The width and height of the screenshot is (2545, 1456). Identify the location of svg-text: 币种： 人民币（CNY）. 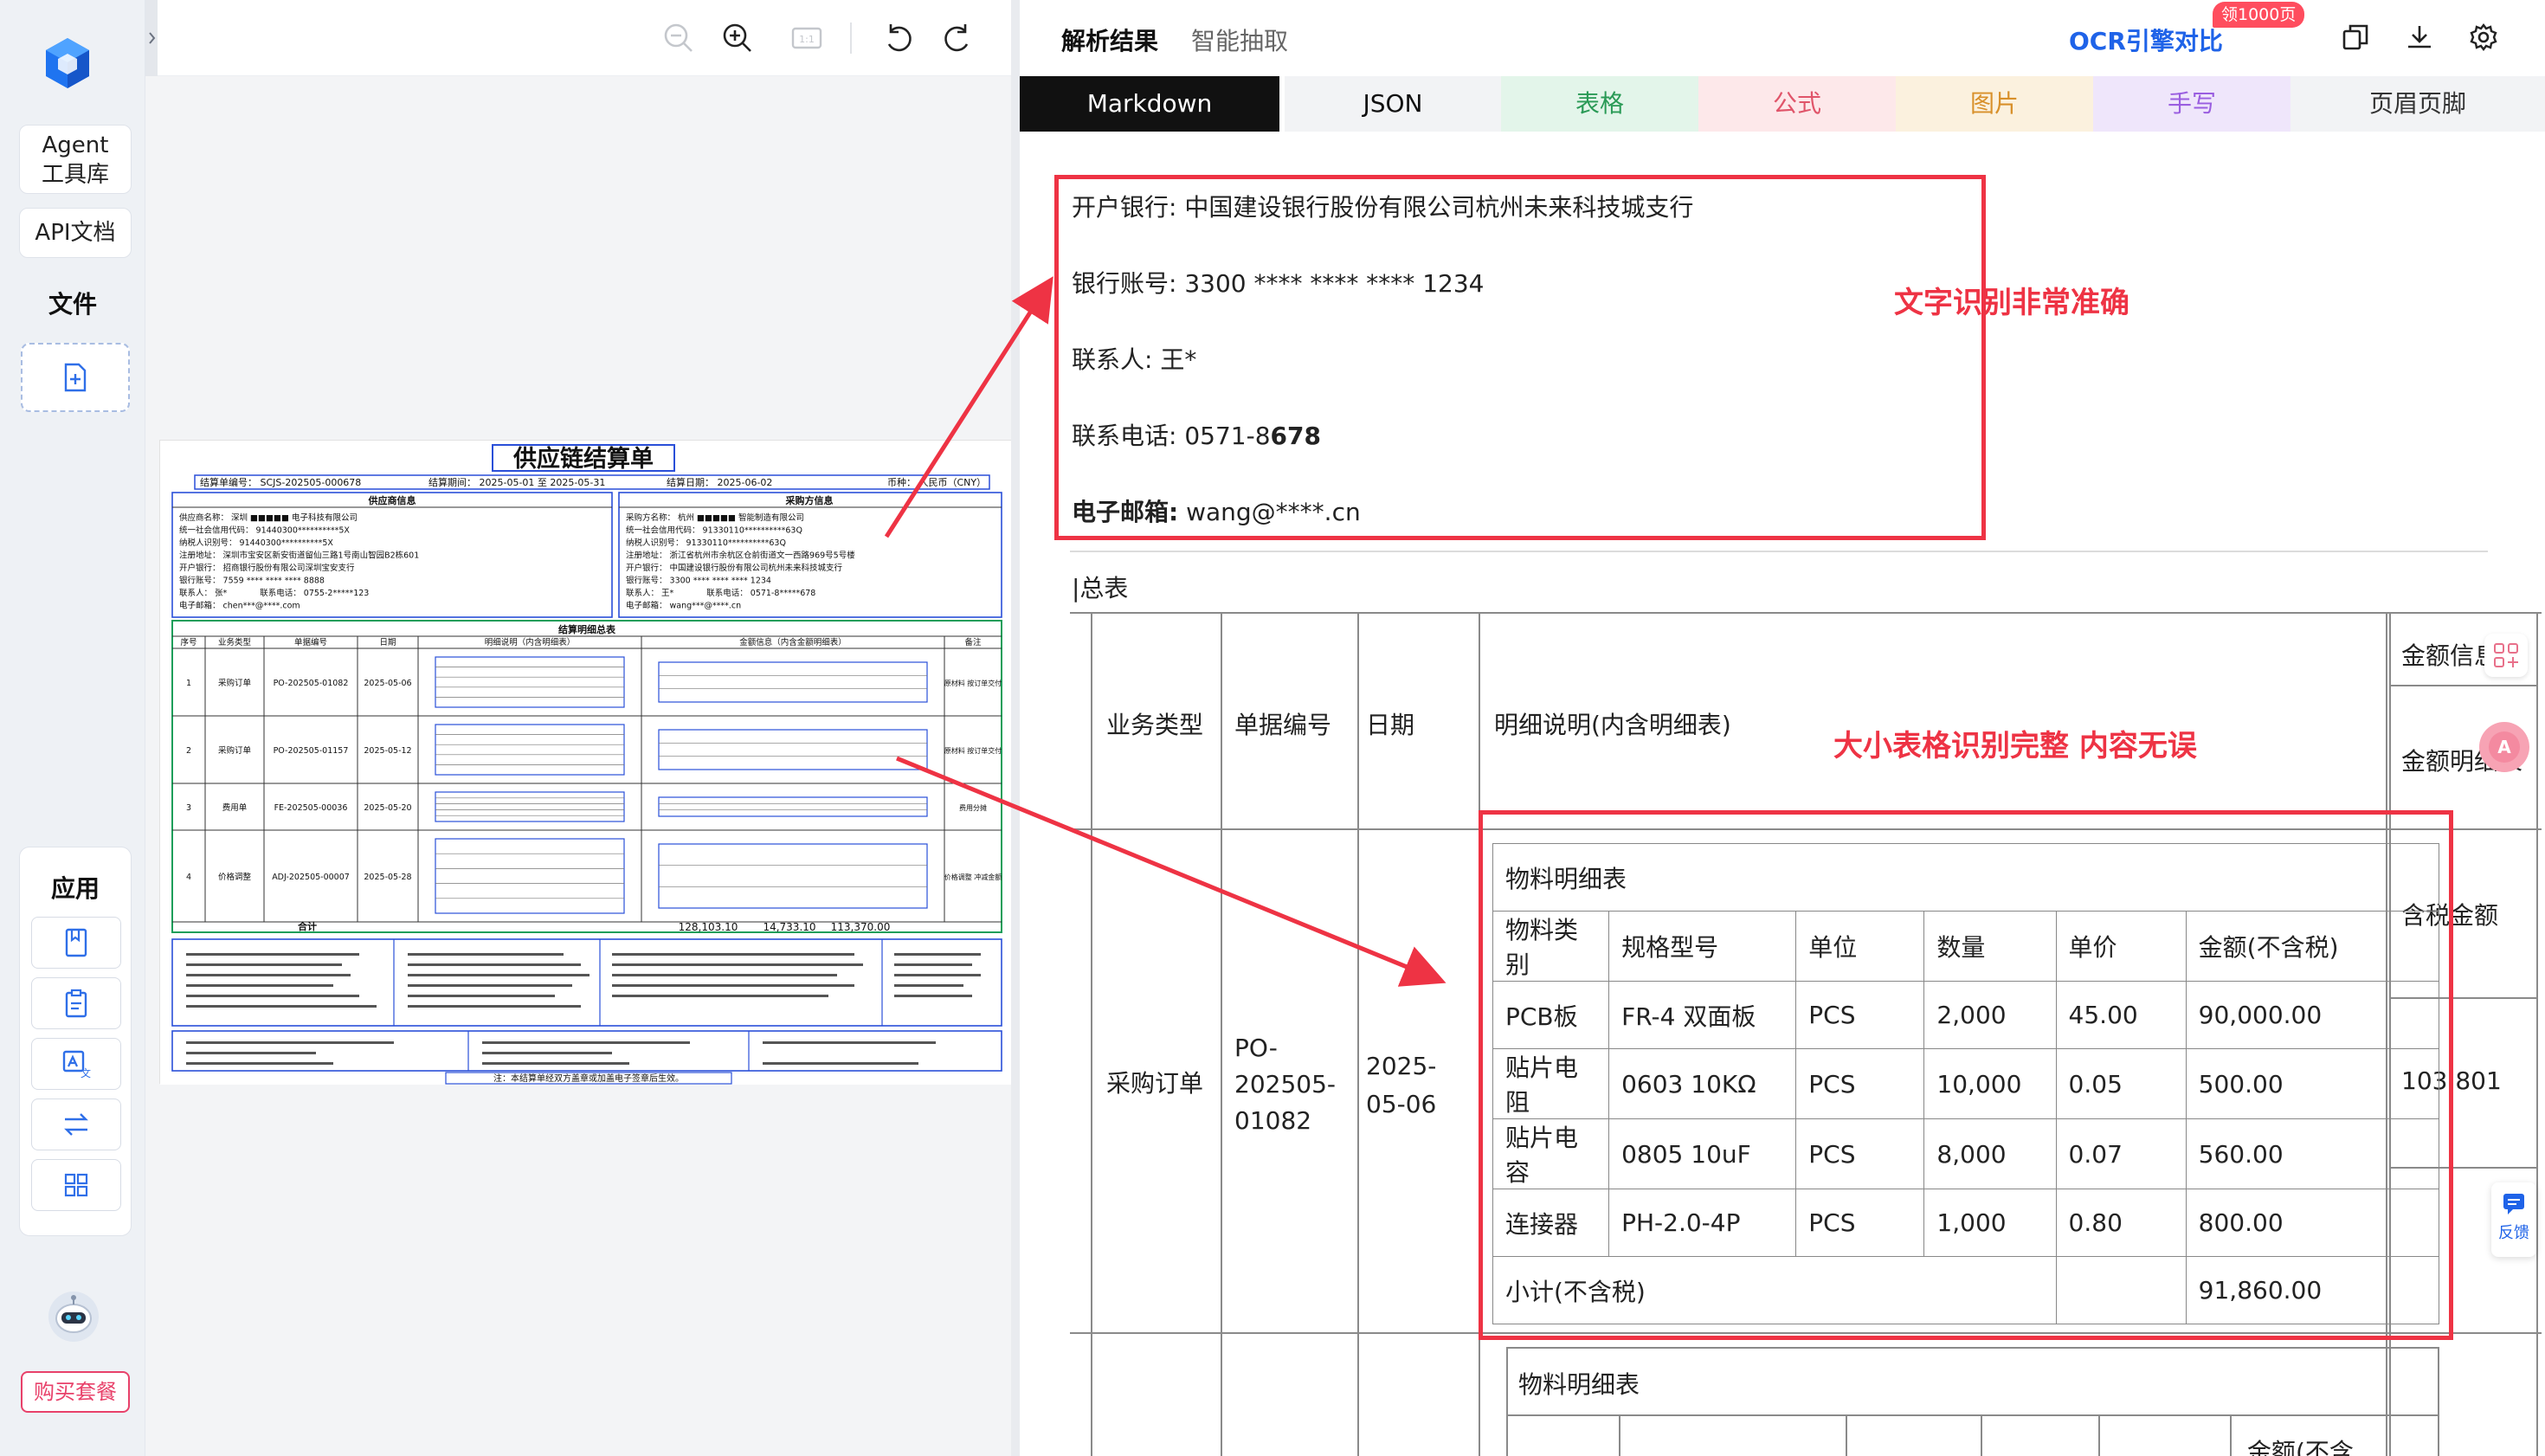
(936, 482).